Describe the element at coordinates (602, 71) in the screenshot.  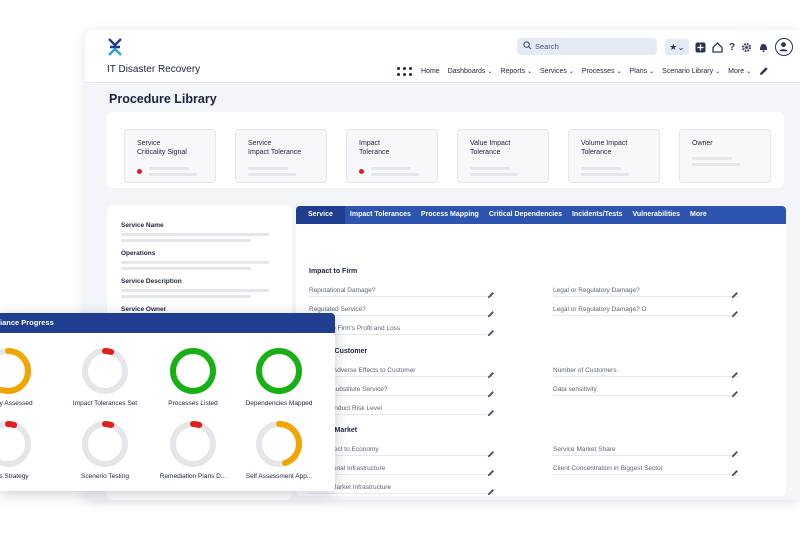
I see `nav-processes: Processes ⌄` at that location.